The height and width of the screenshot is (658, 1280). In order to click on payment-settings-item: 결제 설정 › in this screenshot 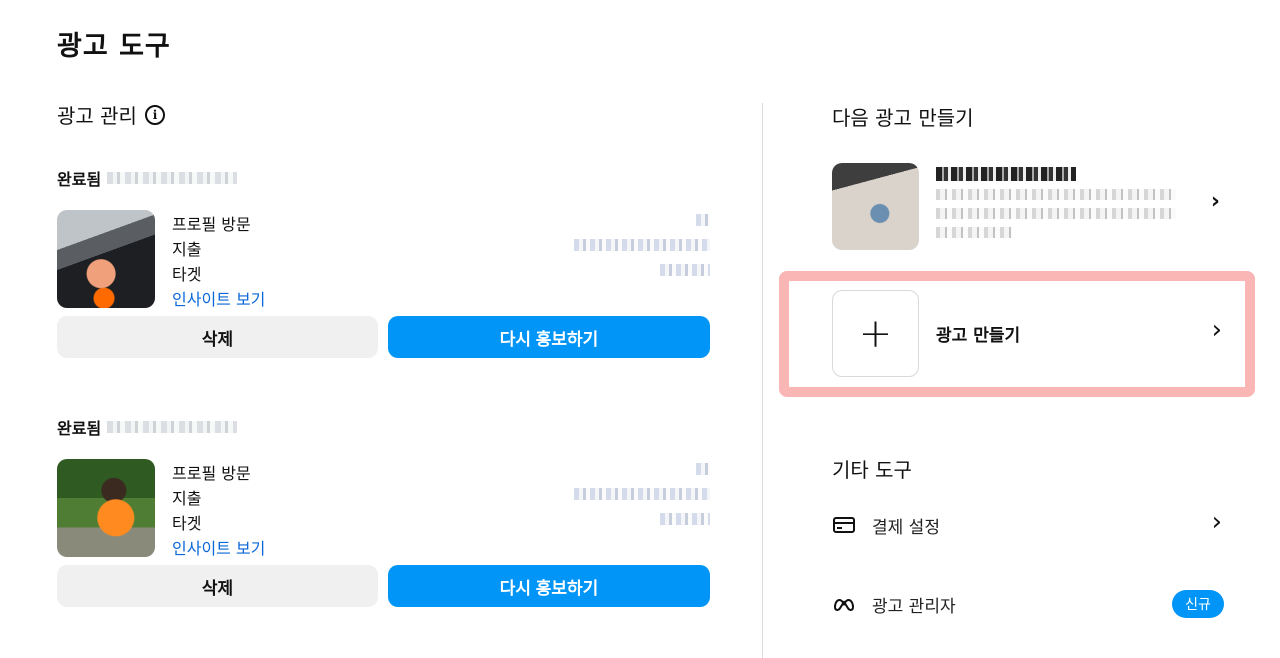, I will do `click(1028, 525)`.